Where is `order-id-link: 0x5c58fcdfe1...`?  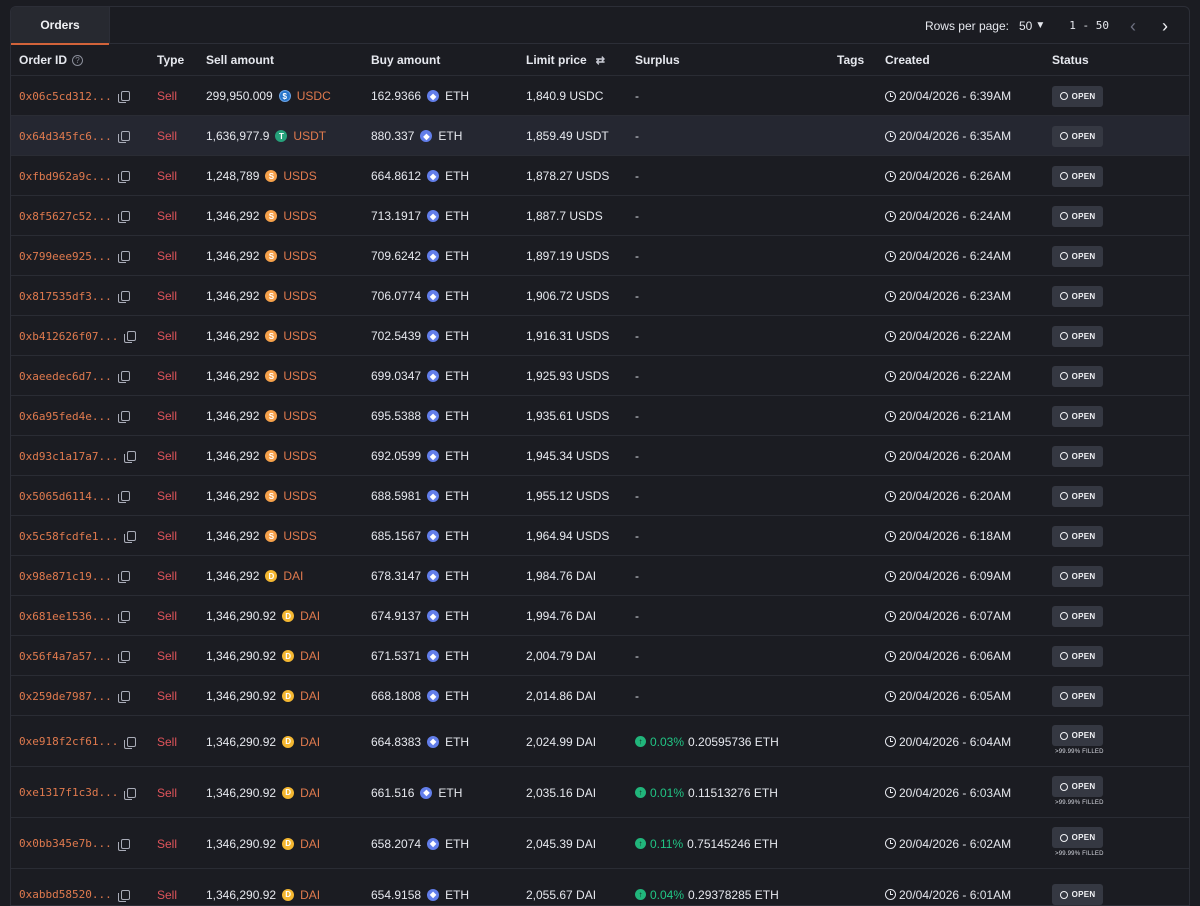 order-id-link: 0x5c58fcdfe1... is located at coordinates (68, 536).